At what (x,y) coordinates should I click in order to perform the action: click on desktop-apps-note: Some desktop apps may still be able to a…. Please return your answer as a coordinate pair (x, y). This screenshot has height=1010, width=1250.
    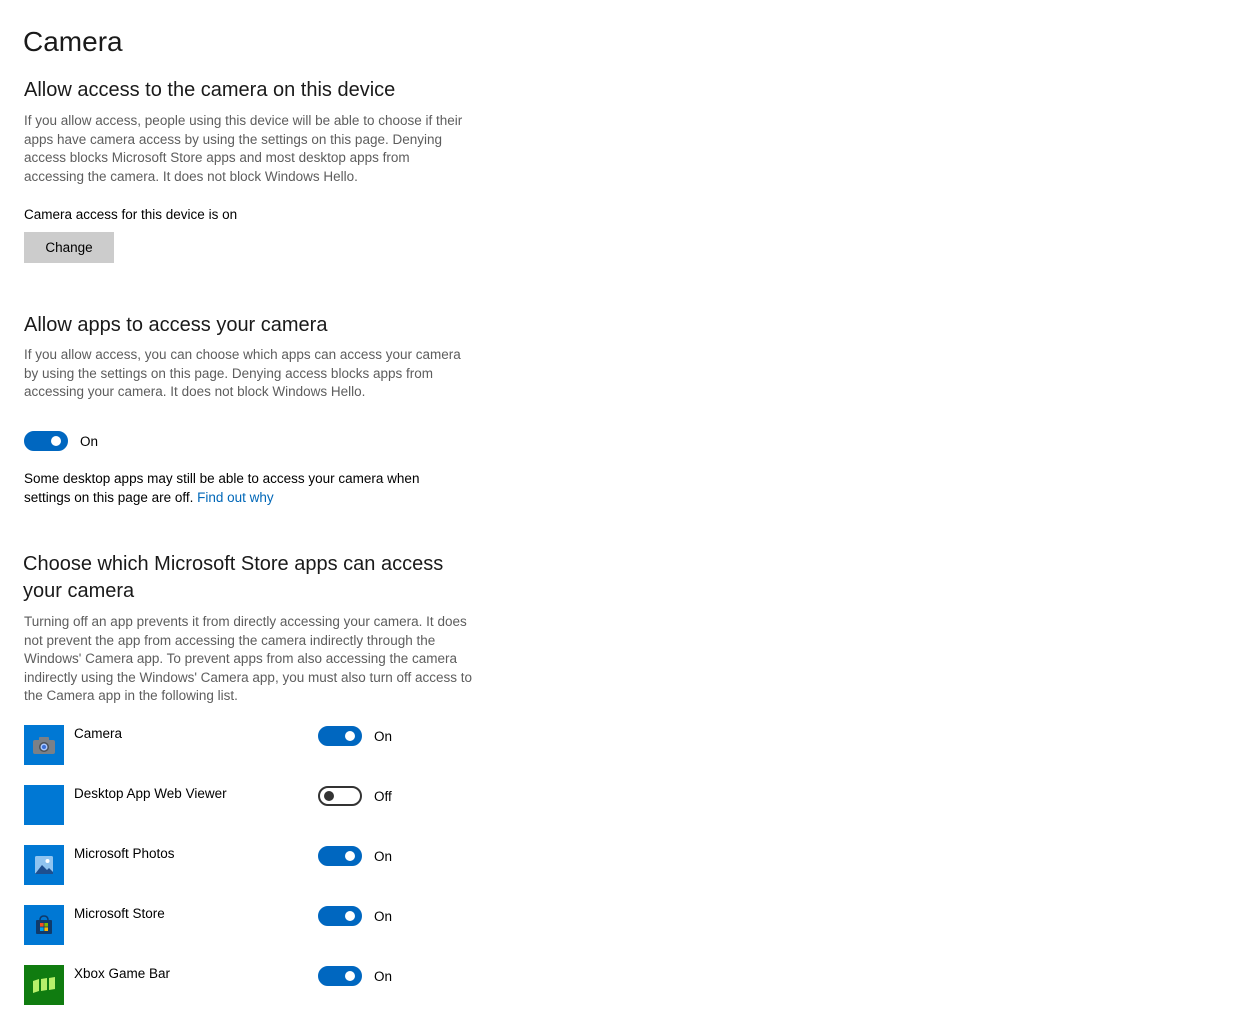
    Looking at the image, I should click on (234, 488).